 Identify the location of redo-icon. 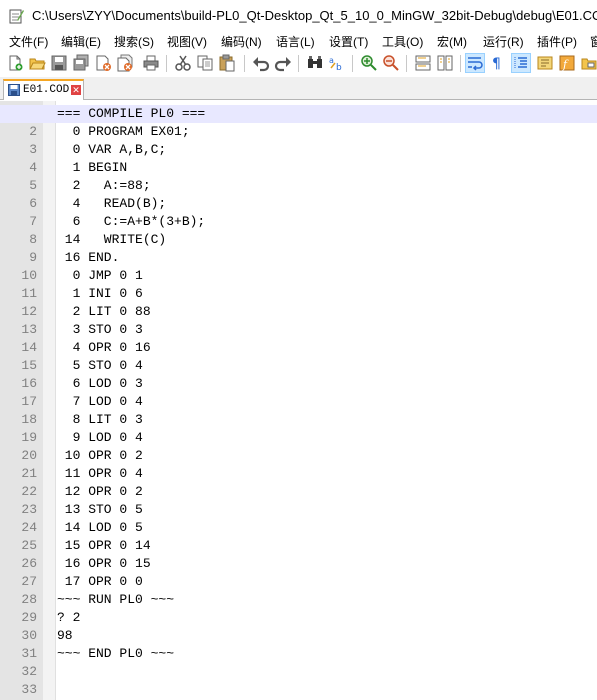
(283, 63).